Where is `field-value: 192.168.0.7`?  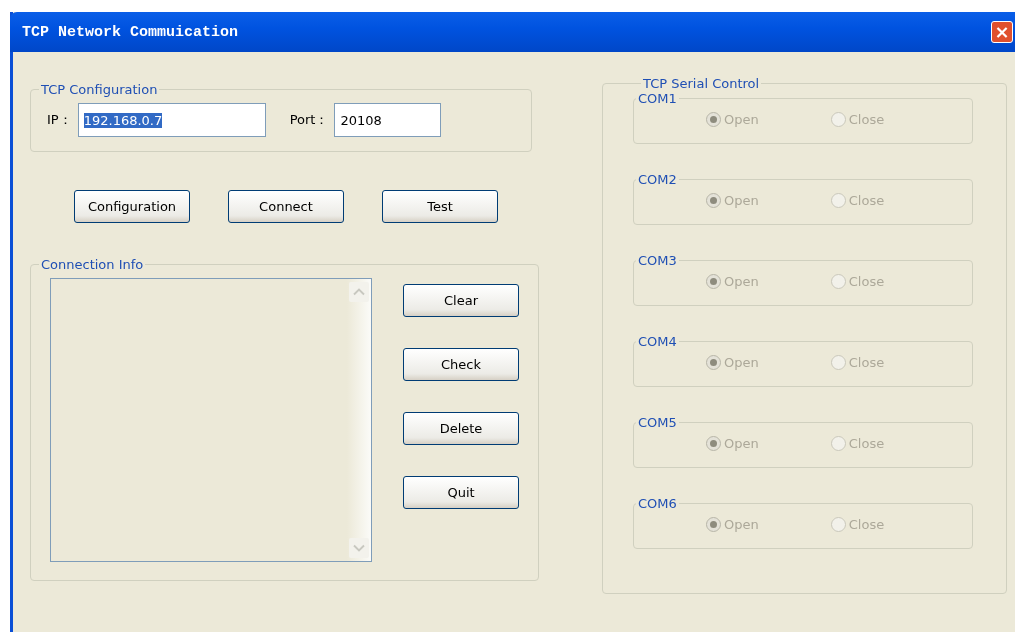 field-value: 192.168.0.7 is located at coordinates (123, 120).